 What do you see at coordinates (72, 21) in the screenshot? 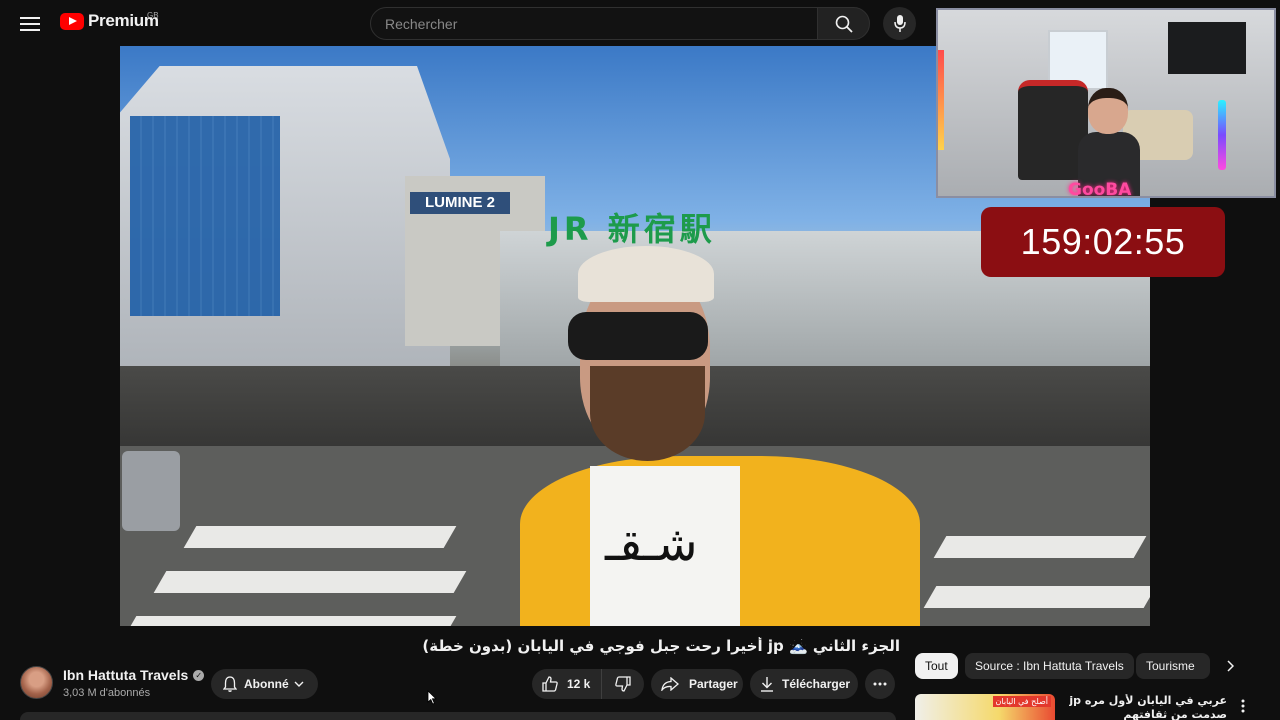
I see `youtube-play-icon` at bounding box center [72, 21].